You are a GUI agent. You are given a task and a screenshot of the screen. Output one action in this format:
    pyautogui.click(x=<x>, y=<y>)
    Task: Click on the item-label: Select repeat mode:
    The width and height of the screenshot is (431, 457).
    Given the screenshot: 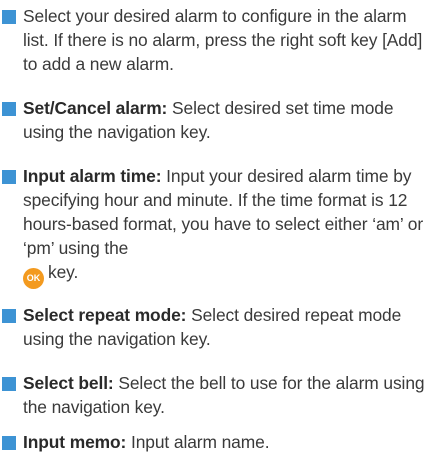 What is the action you would take?
    pyautogui.click(x=105, y=315)
    